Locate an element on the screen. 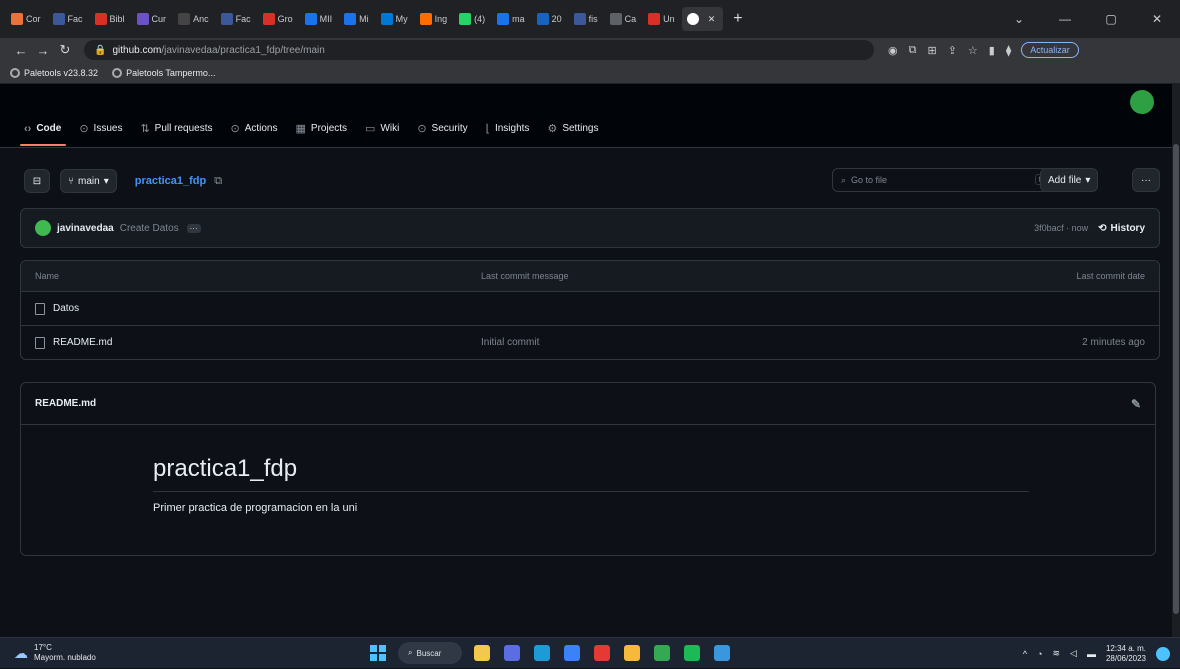 Image resolution: width=1180 pixels, height=669 pixels. readme-filename: README.md is located at coordinates (65, 403).